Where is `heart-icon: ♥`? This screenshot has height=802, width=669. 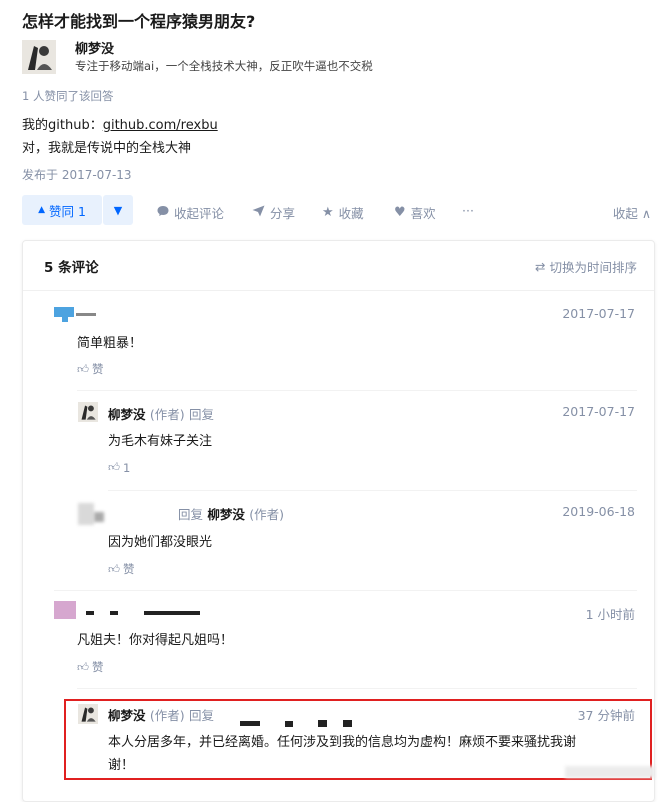 heart-icon: ♥ is located at coordinates (400, 212).